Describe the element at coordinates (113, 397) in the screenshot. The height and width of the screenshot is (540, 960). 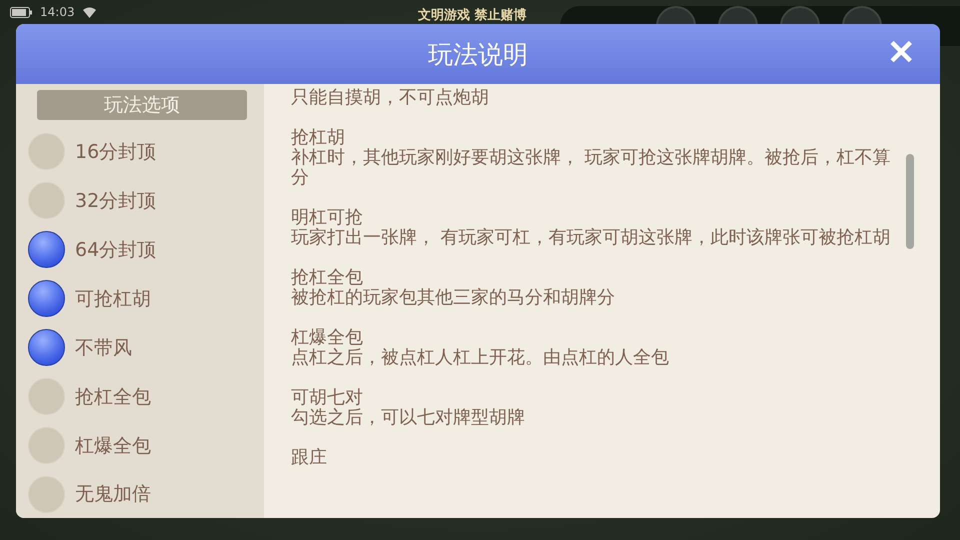
I see `option-label: 抢杠全包` at that location.